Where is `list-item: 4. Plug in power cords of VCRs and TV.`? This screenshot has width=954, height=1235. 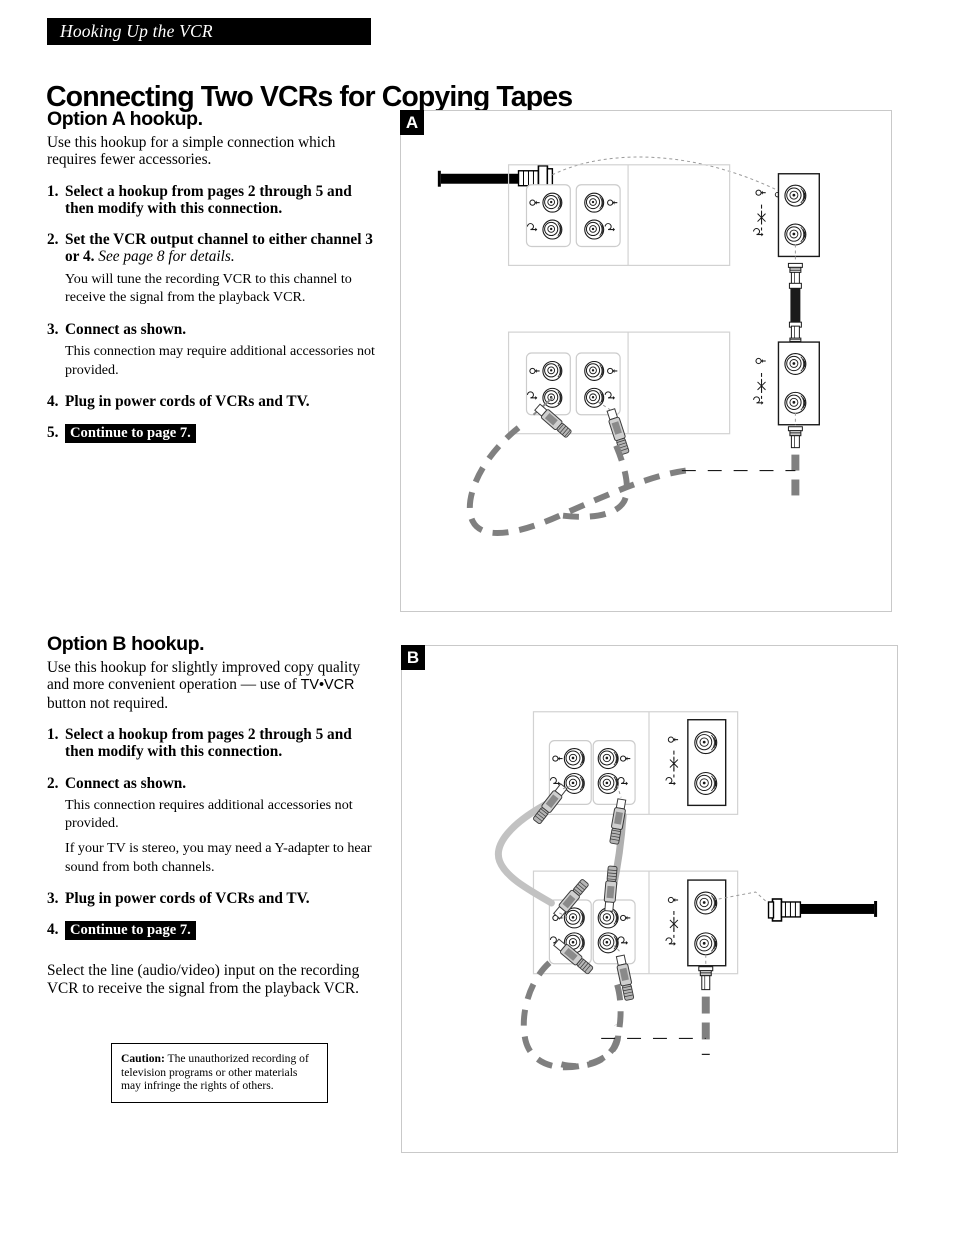
list-item: 4. Plug in power cords of VCRs and TV. is located at coordinates (211, 401).